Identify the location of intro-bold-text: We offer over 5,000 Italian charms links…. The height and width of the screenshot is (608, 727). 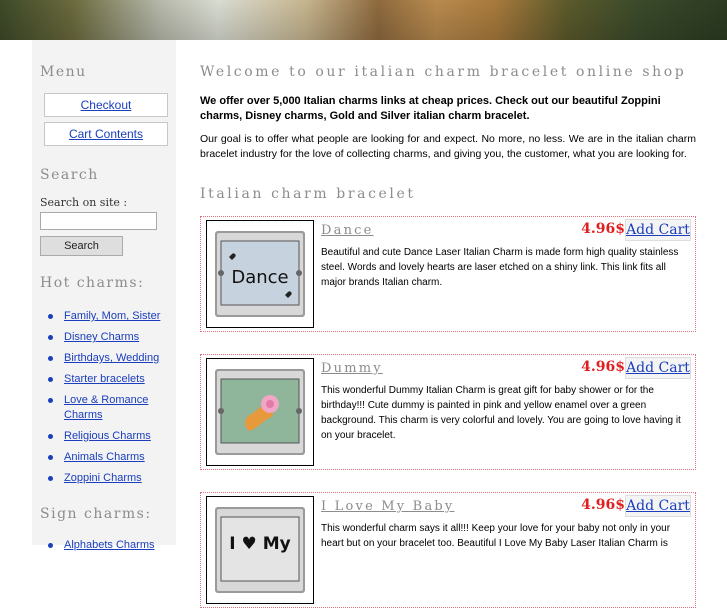
(430, 108).